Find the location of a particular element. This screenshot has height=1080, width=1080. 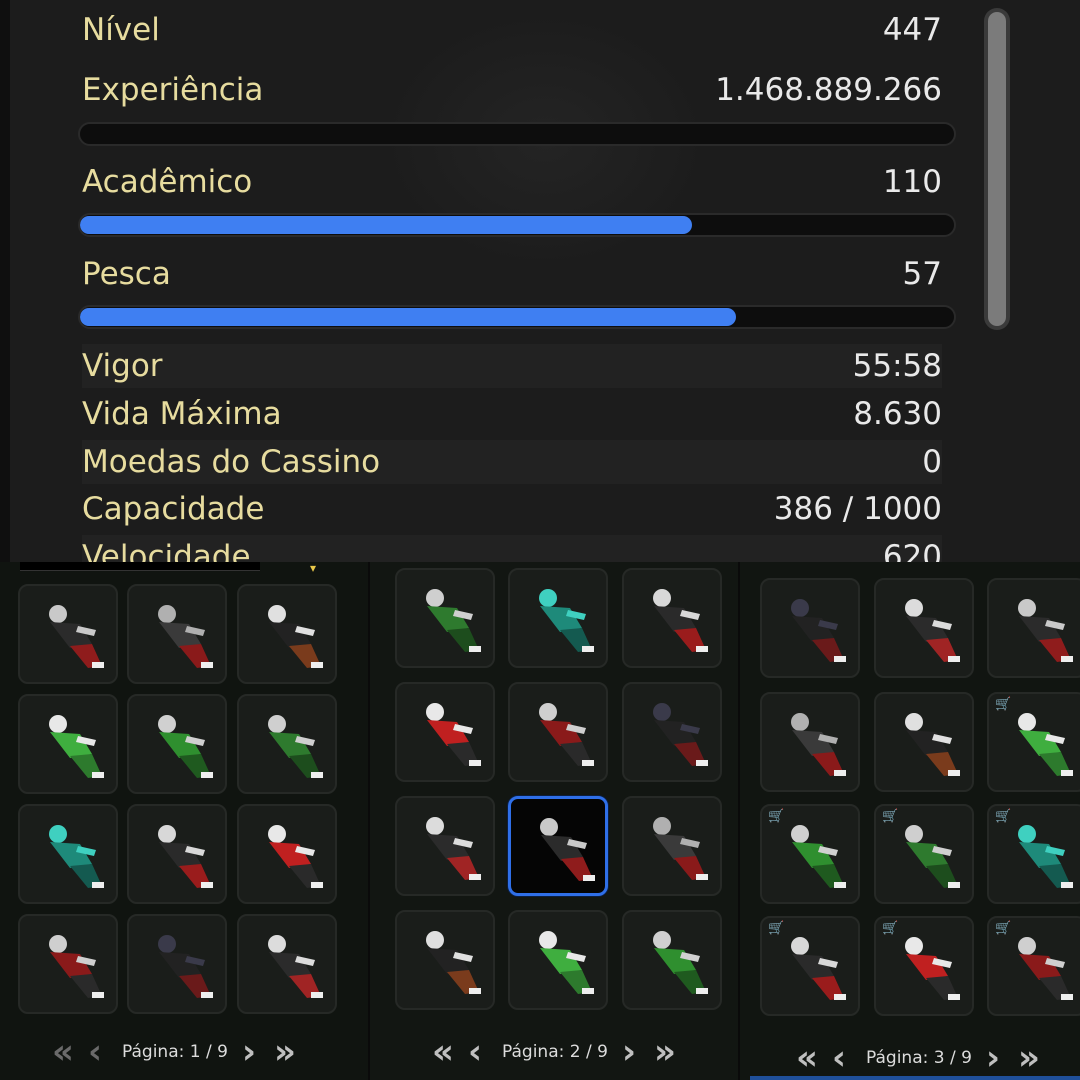

outfit-slot-selected is located at coordinates (558, 846).